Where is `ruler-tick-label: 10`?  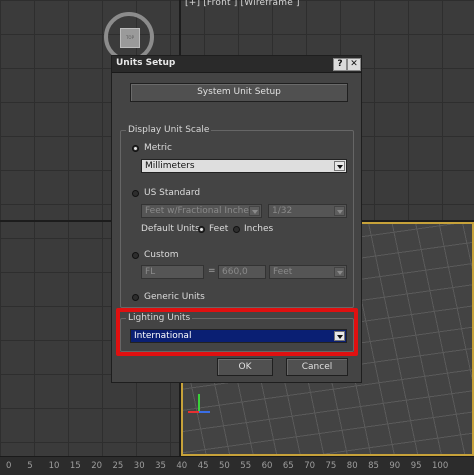
ruler-tick-label: 10 is located at coordinates (54, 466).